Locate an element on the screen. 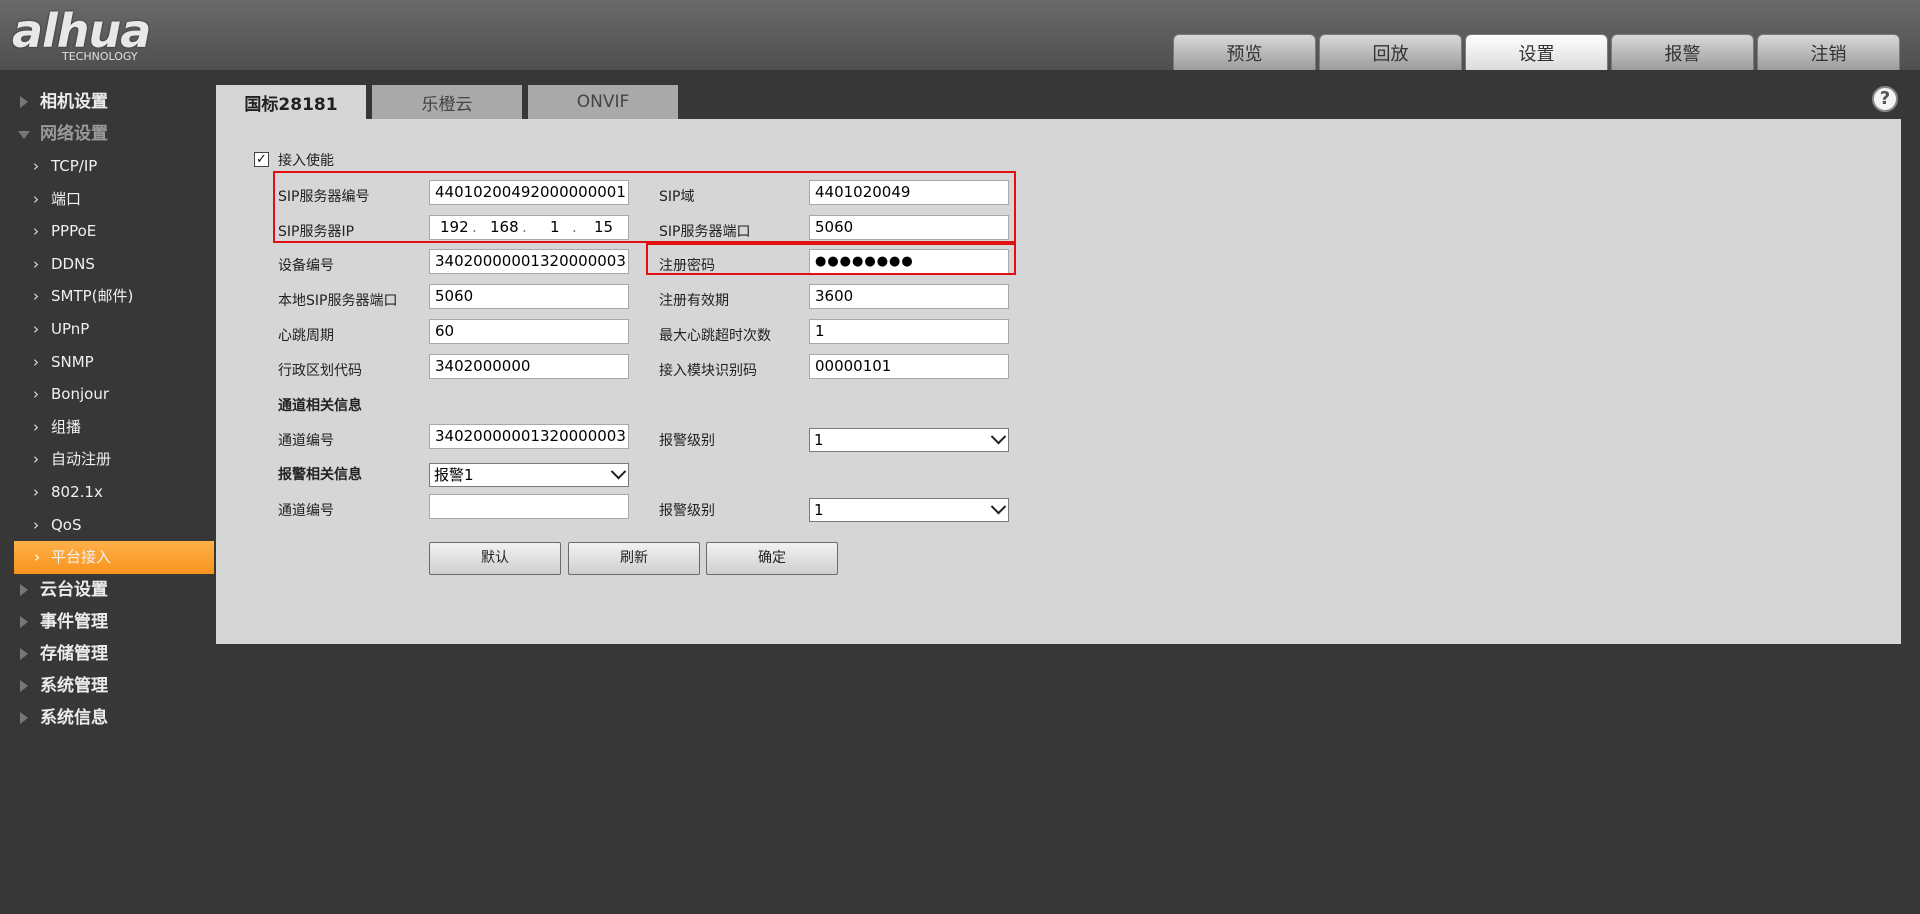  sidebar-group-camera: 相机设置 is located at coordinates (107, 102).